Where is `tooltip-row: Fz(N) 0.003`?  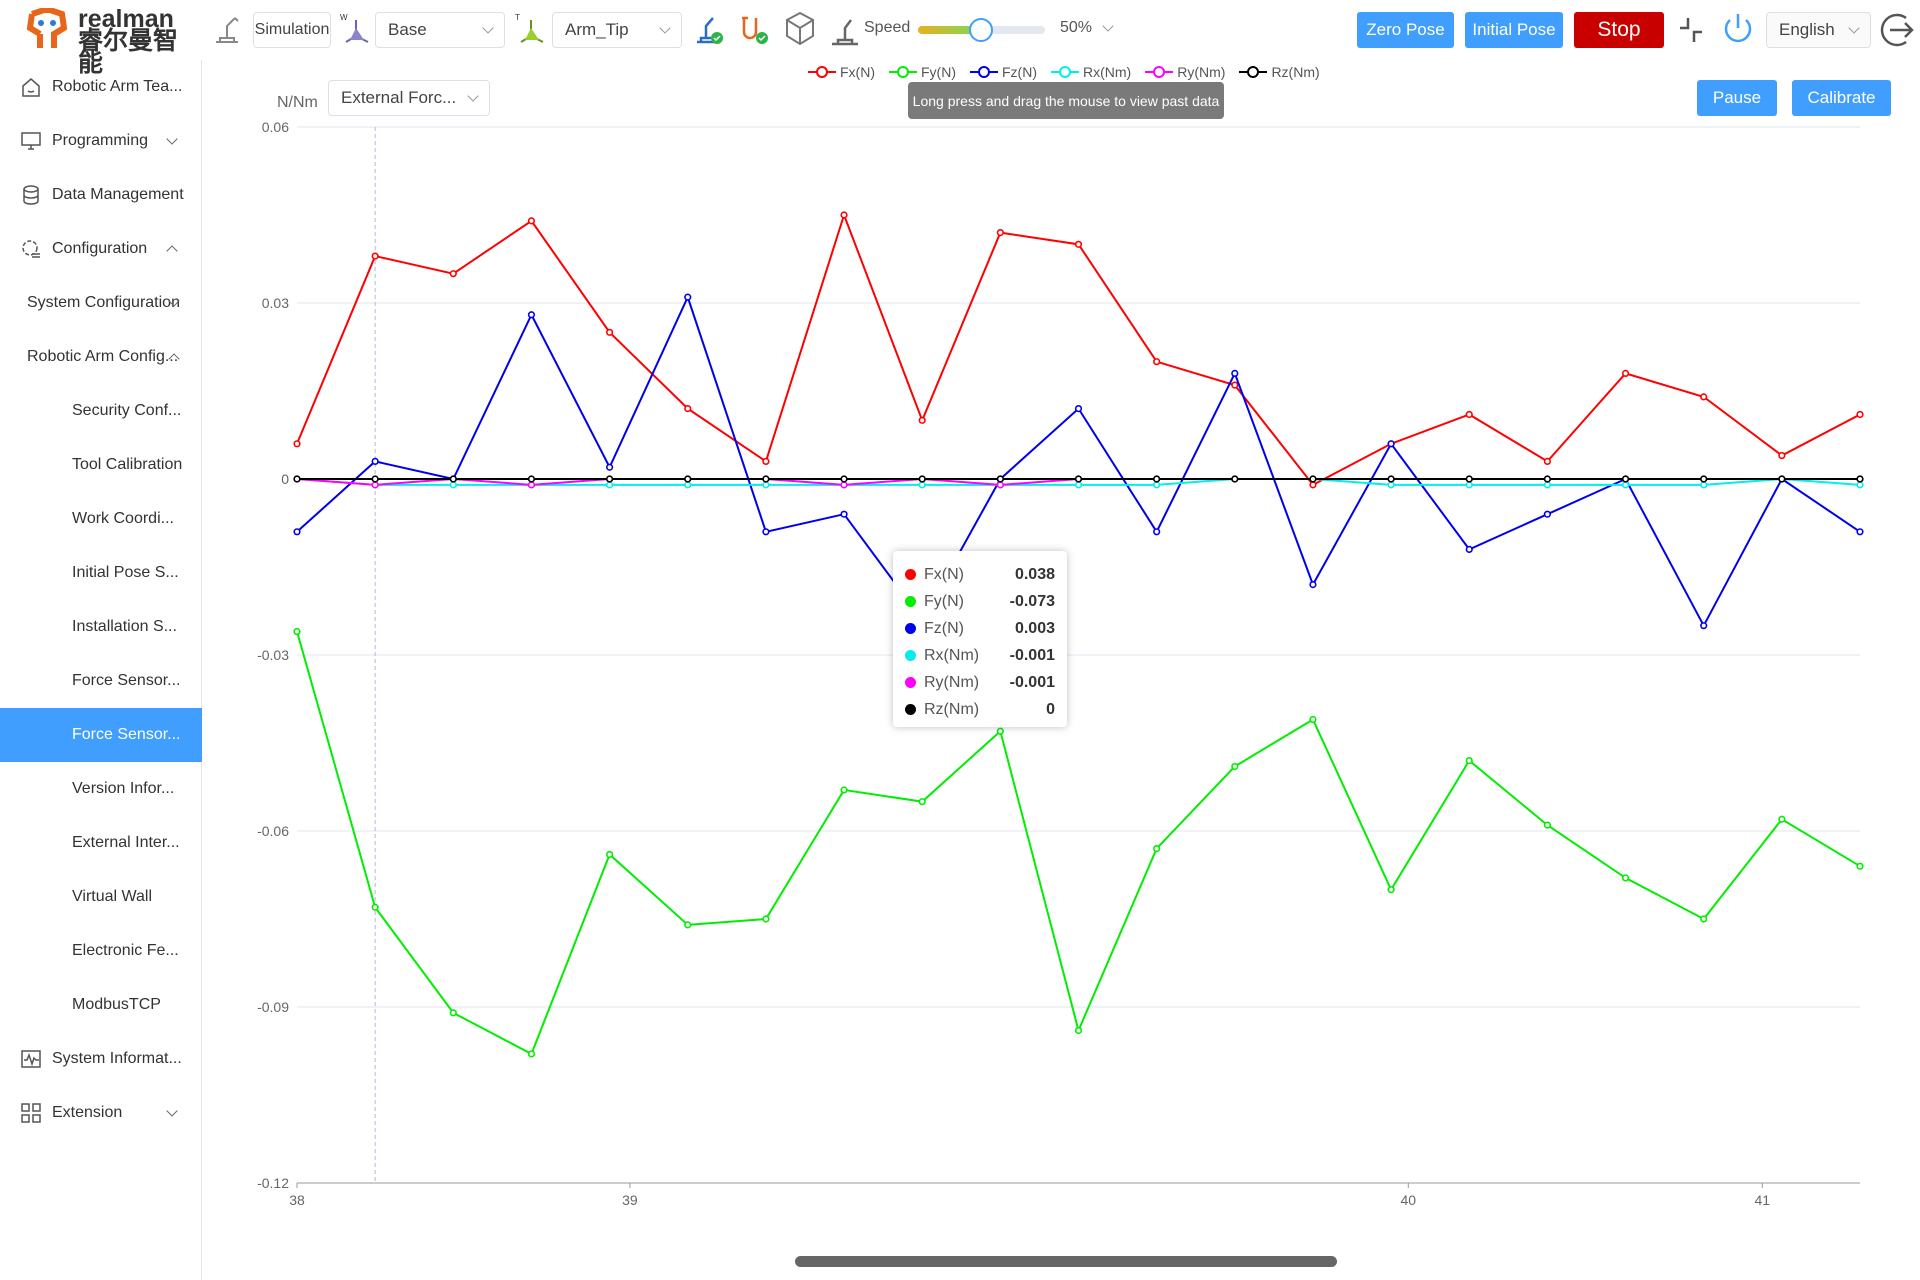
tooltip-row: Fz(N) 0.003 is located at coordinates (980, 628).